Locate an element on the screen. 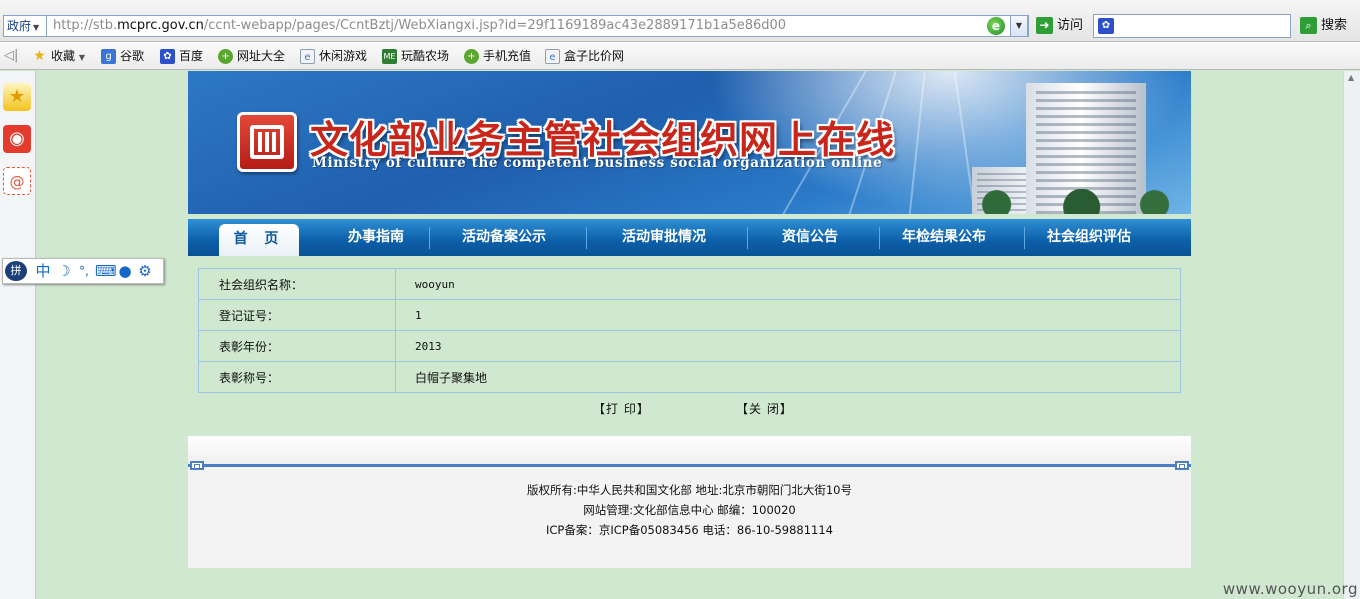  star-icon: ★ is located at coordinates (39, 56).